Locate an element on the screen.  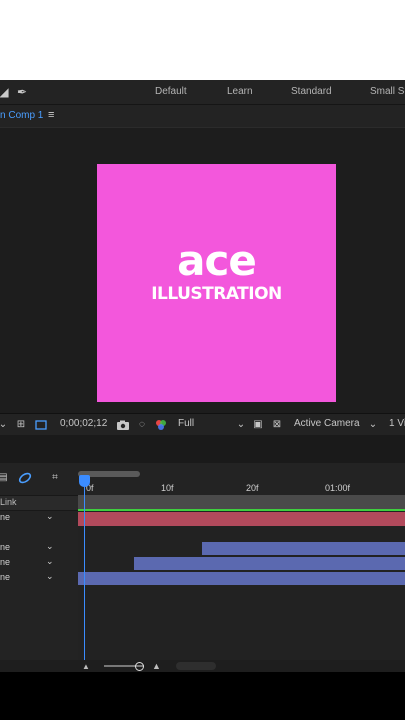
views-dropdown: 1 Vi is located at coordinates (397, 423).